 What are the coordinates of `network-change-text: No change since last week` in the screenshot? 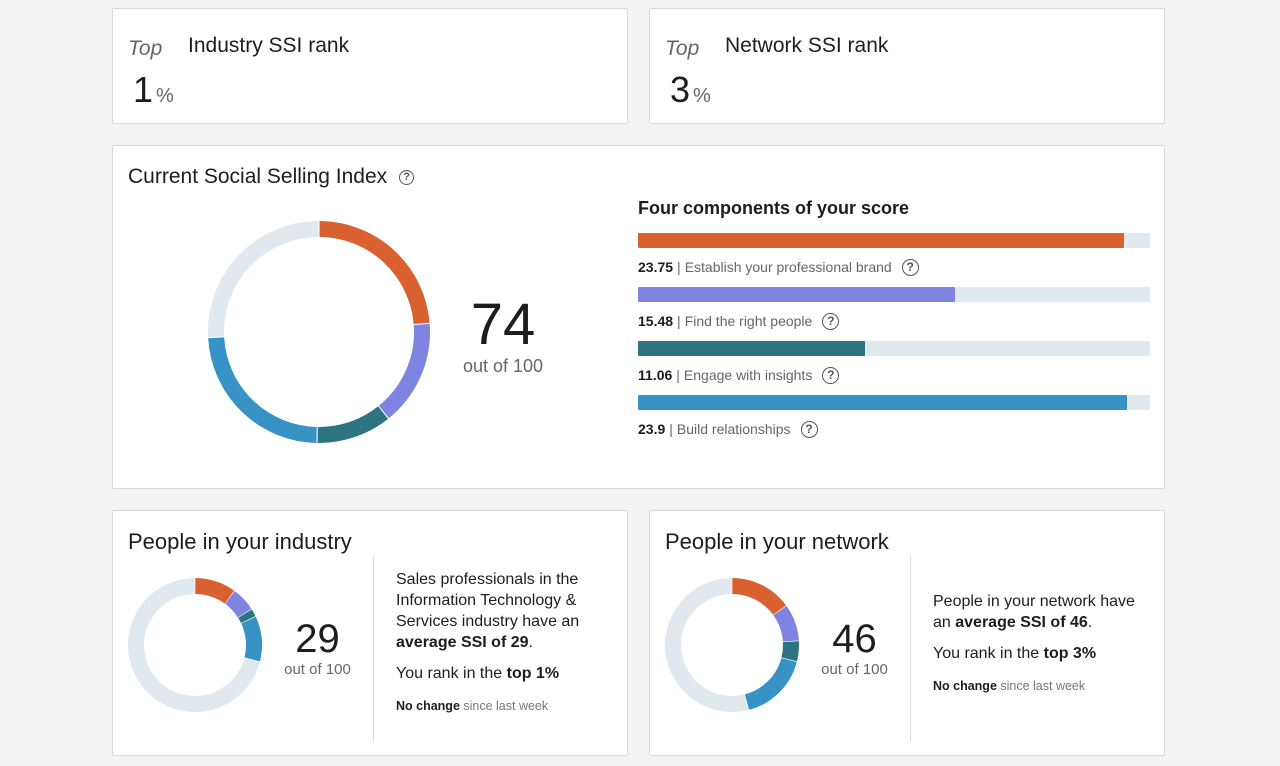 It's located at (1042, 686).